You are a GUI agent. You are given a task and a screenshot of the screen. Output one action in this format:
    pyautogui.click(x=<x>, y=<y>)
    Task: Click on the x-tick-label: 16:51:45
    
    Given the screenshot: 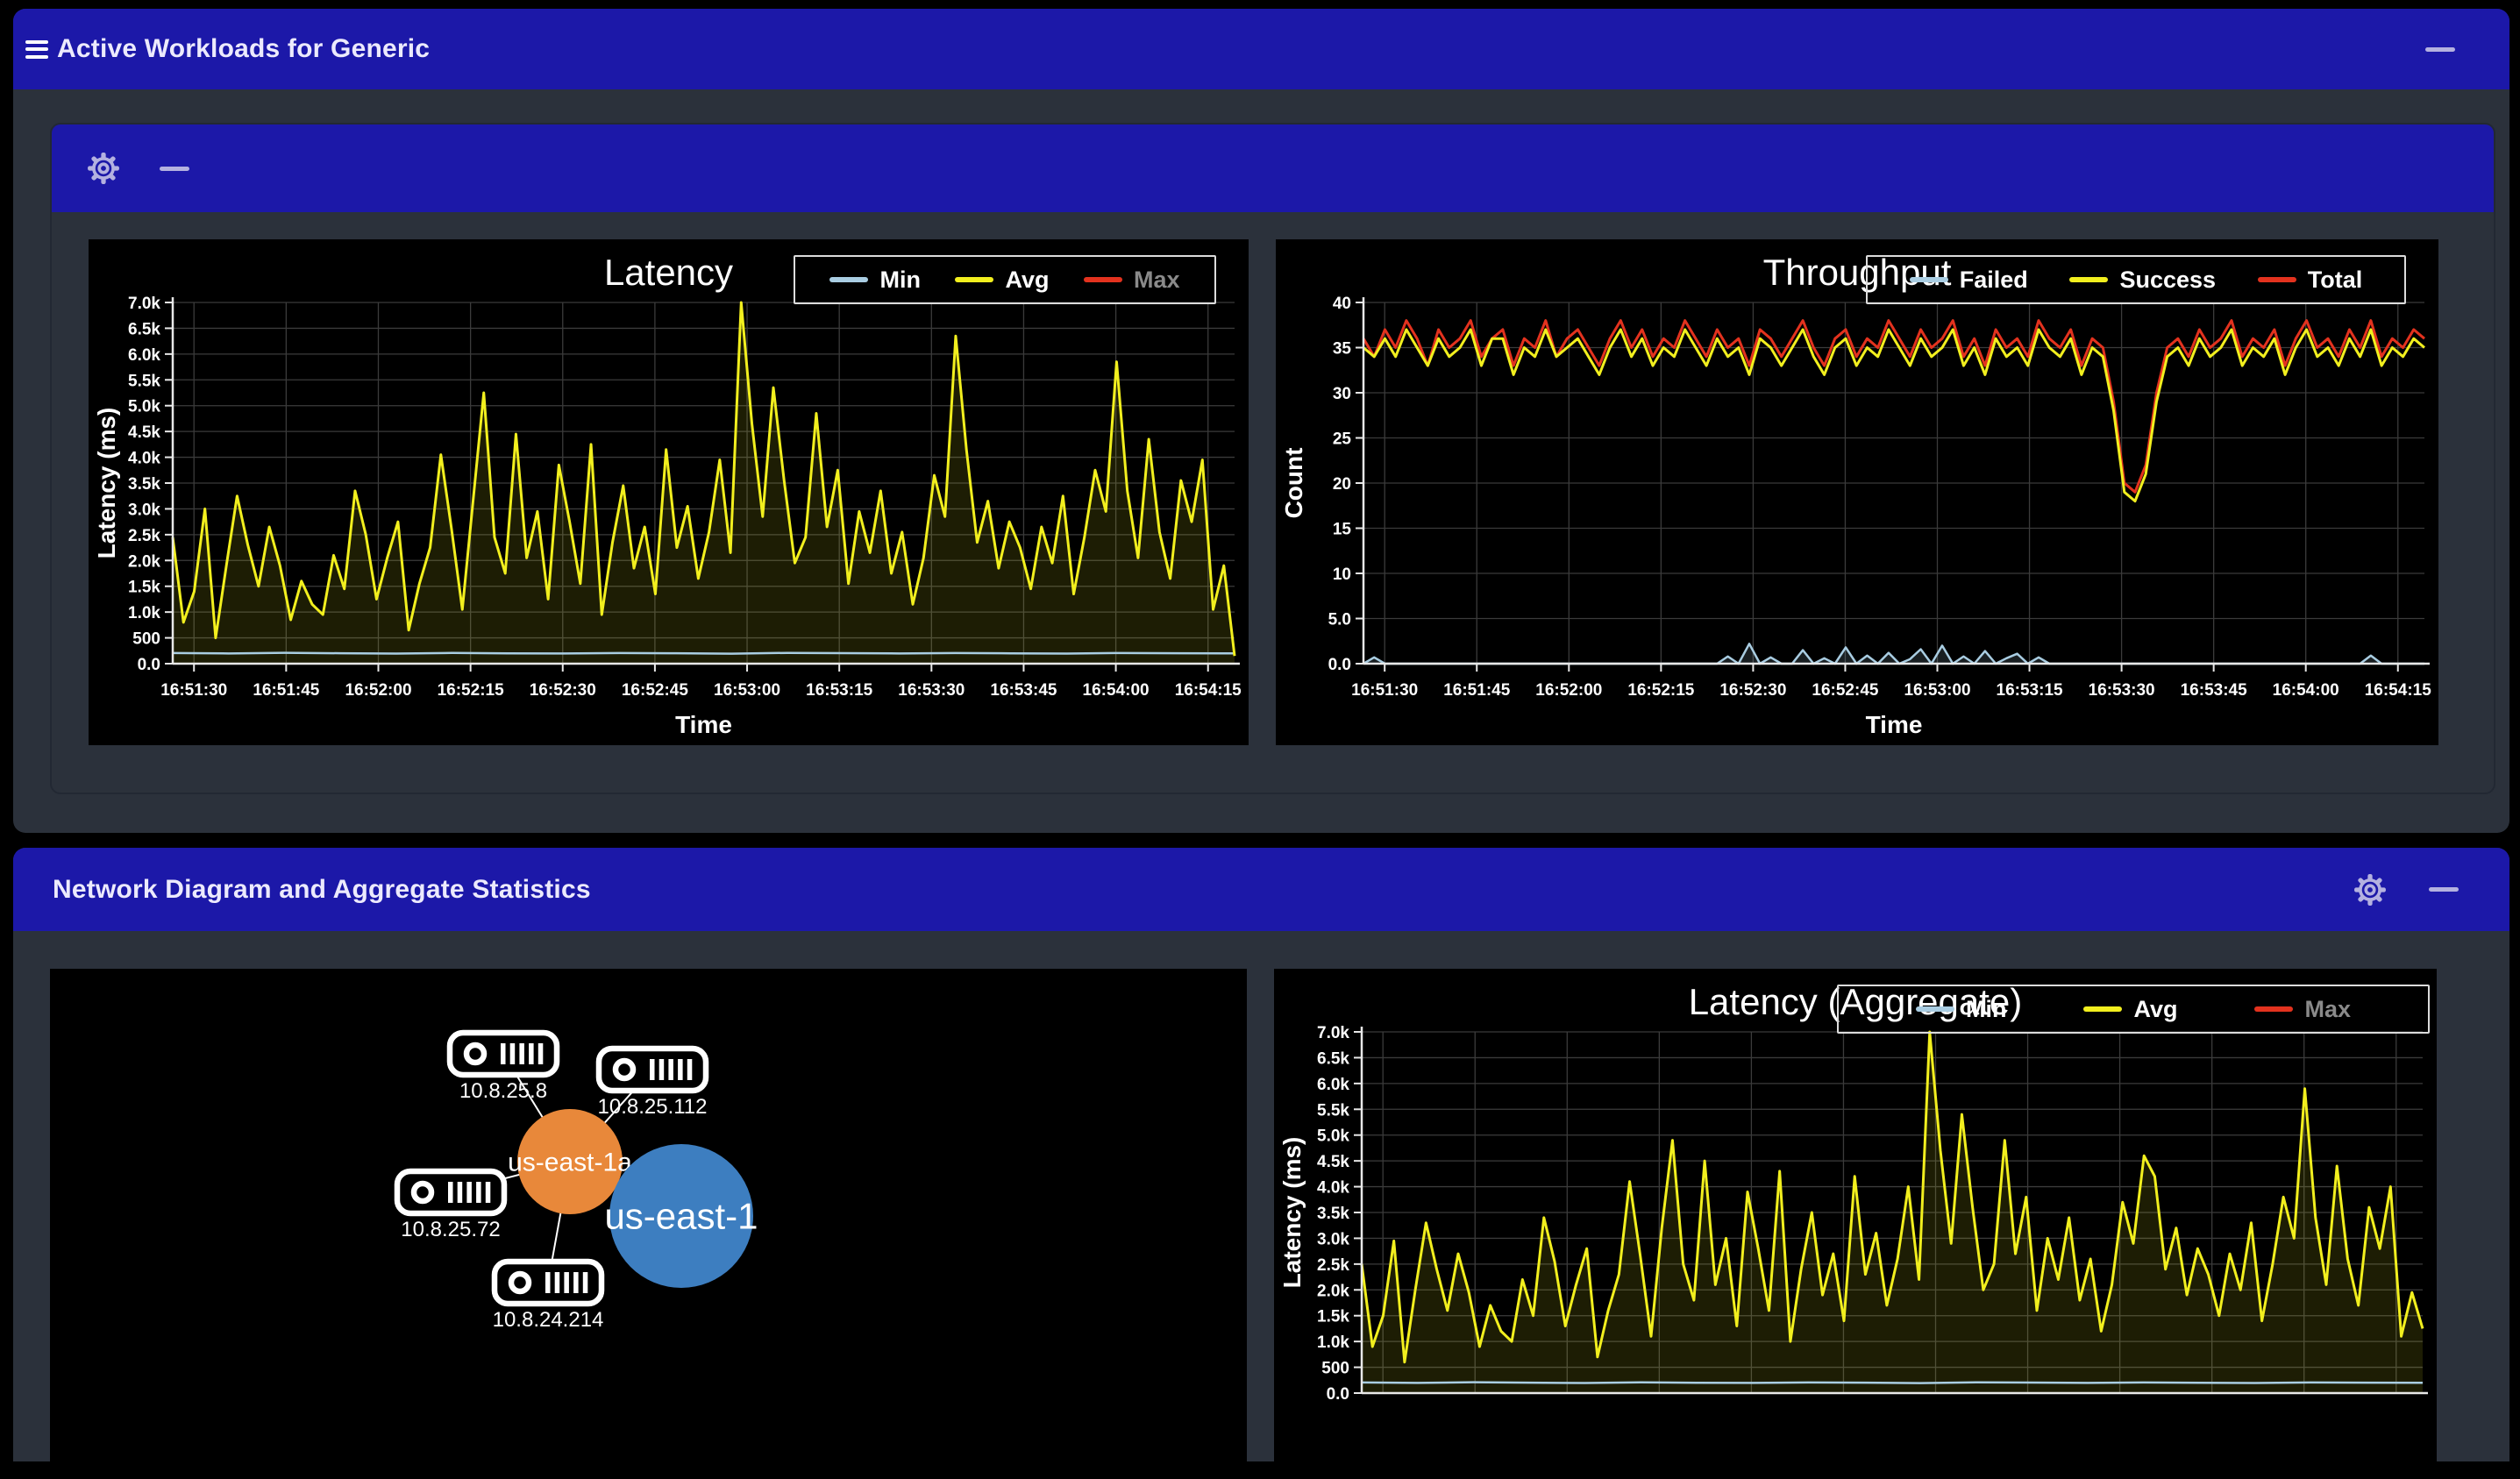 What is the action you would take?
    pyautogui.click(x=286, y=690)
    